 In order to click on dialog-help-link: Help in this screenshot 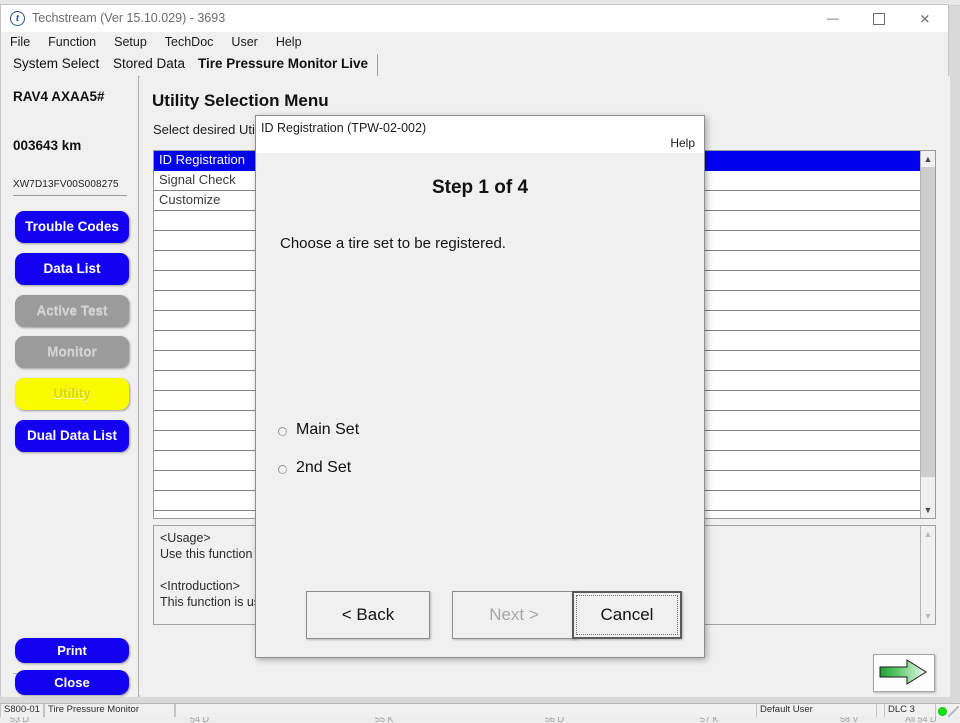, I will do `click(682, 143)`.